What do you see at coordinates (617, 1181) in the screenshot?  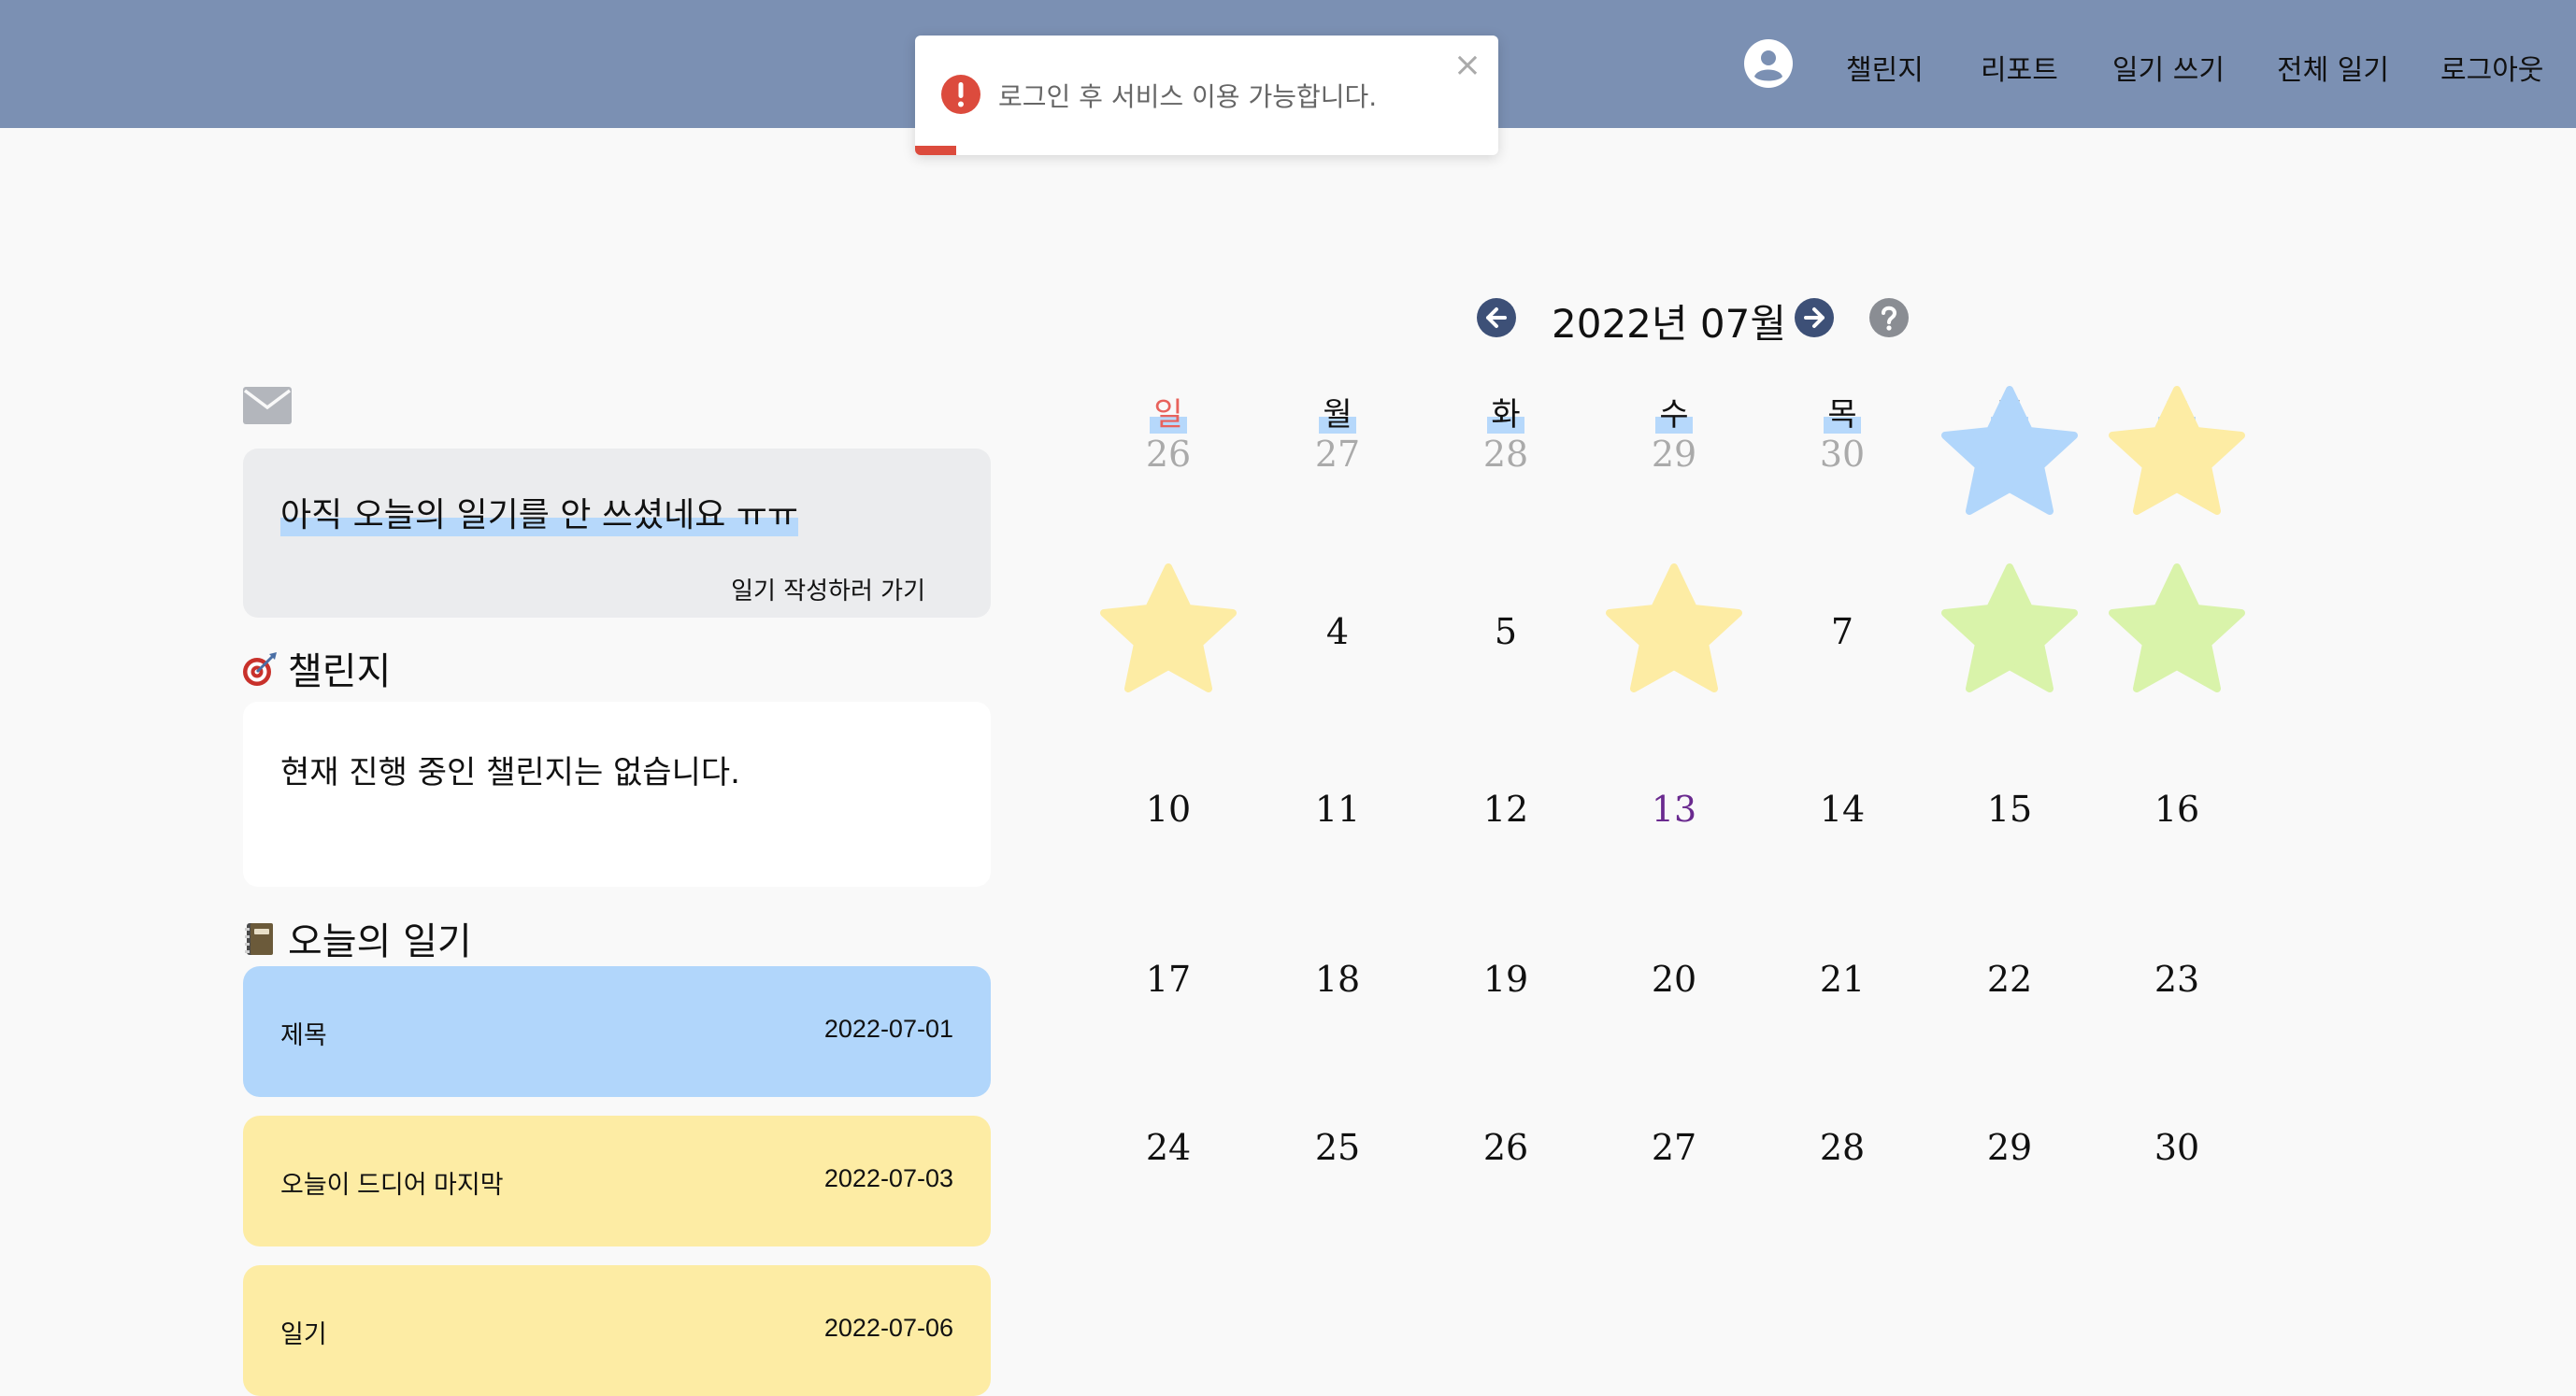 I see `diary-list-item: 오늘이 드디어 마지막 2022-07-03` at bounding box center [617, 1181].